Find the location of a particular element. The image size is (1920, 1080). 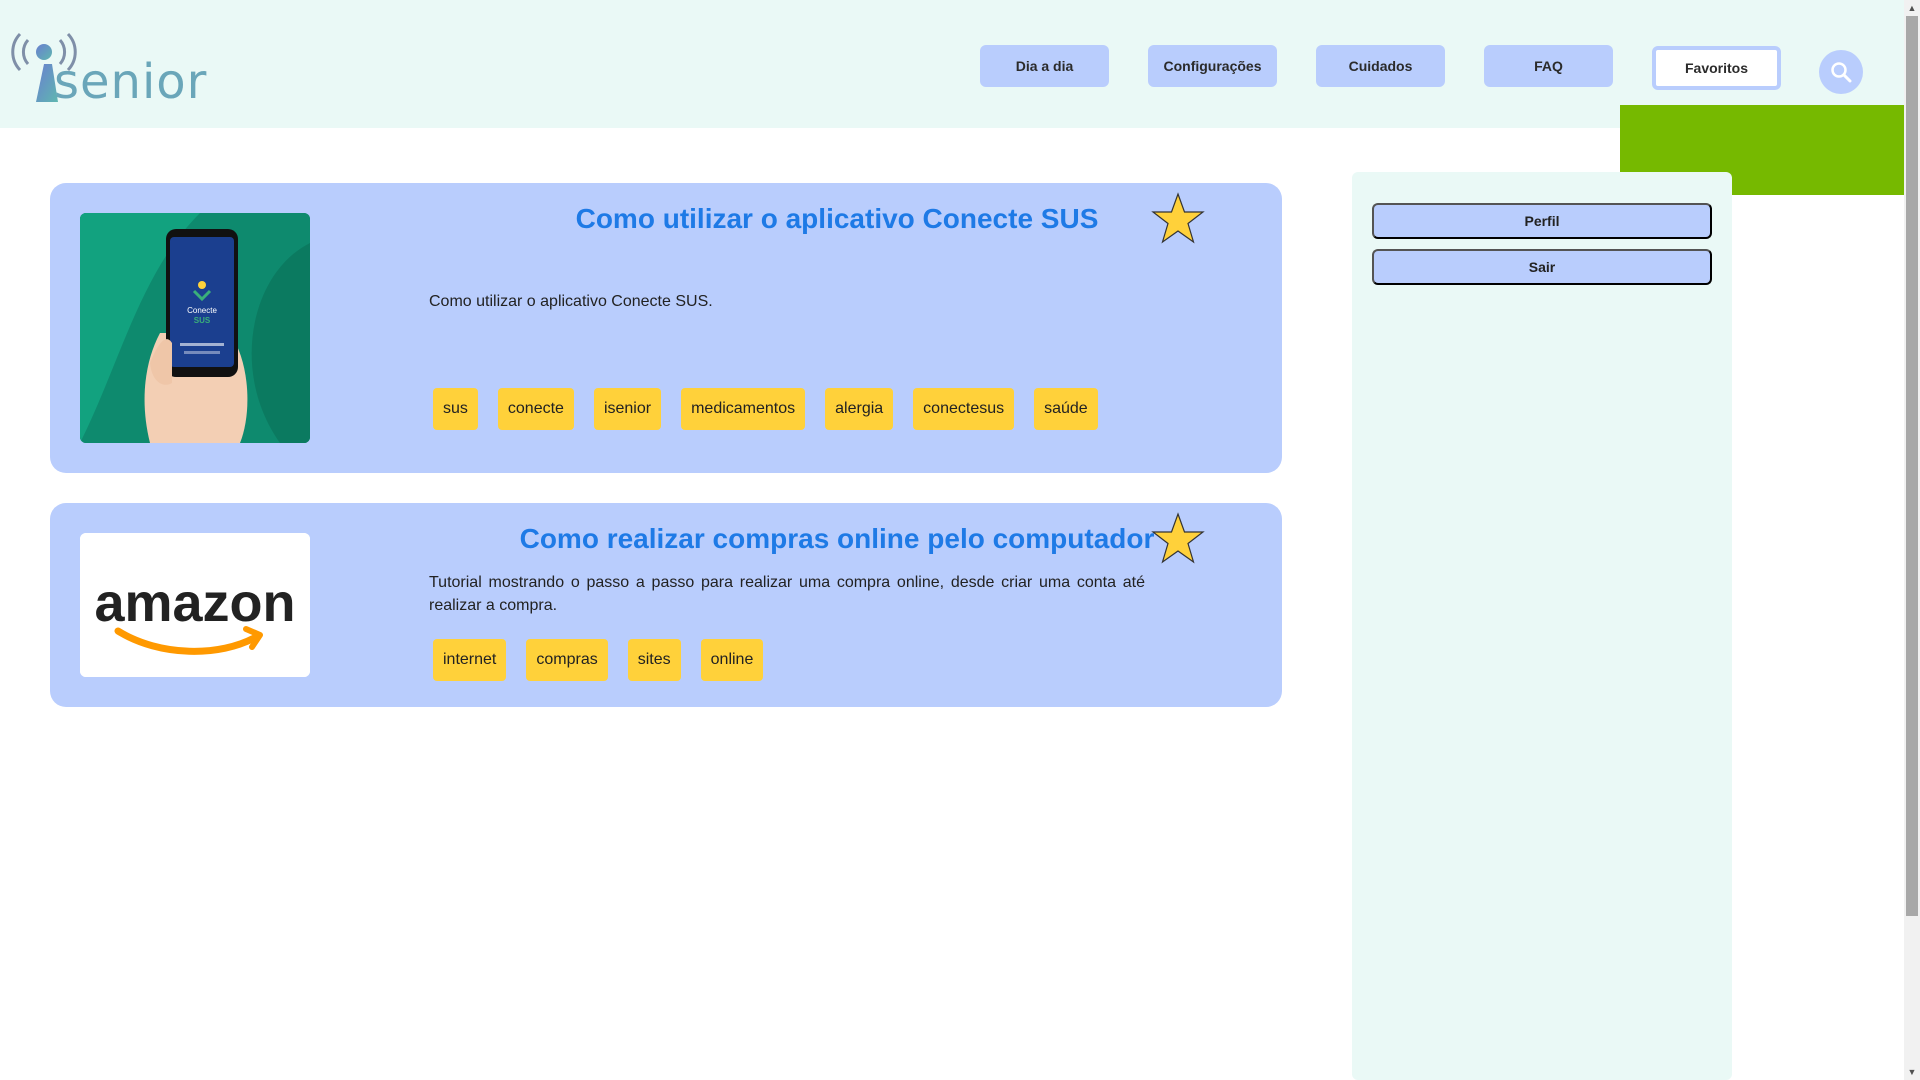

tag: medicamentos is located at coordinates (743, 409).